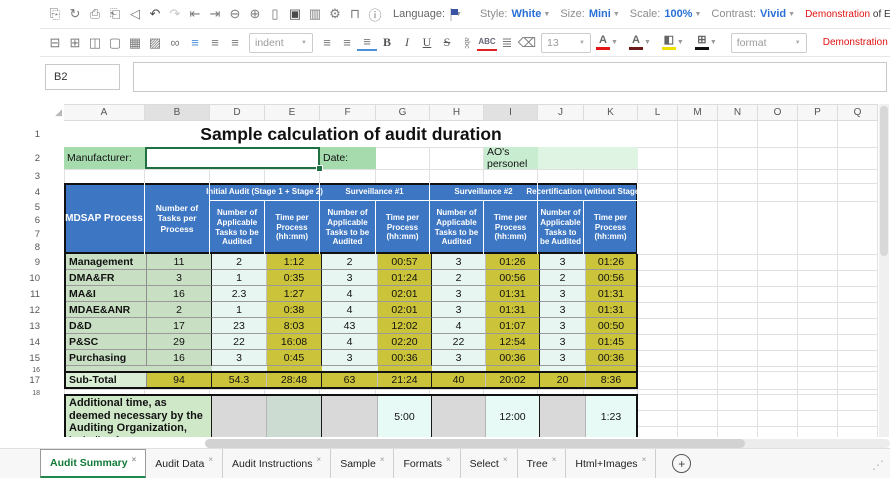 This screenshot has height=500, width=890. What do you see at coordinates (294, 342) in the screenshot?
I see `table-cell: 16:08` at bounding box center [294, 342].